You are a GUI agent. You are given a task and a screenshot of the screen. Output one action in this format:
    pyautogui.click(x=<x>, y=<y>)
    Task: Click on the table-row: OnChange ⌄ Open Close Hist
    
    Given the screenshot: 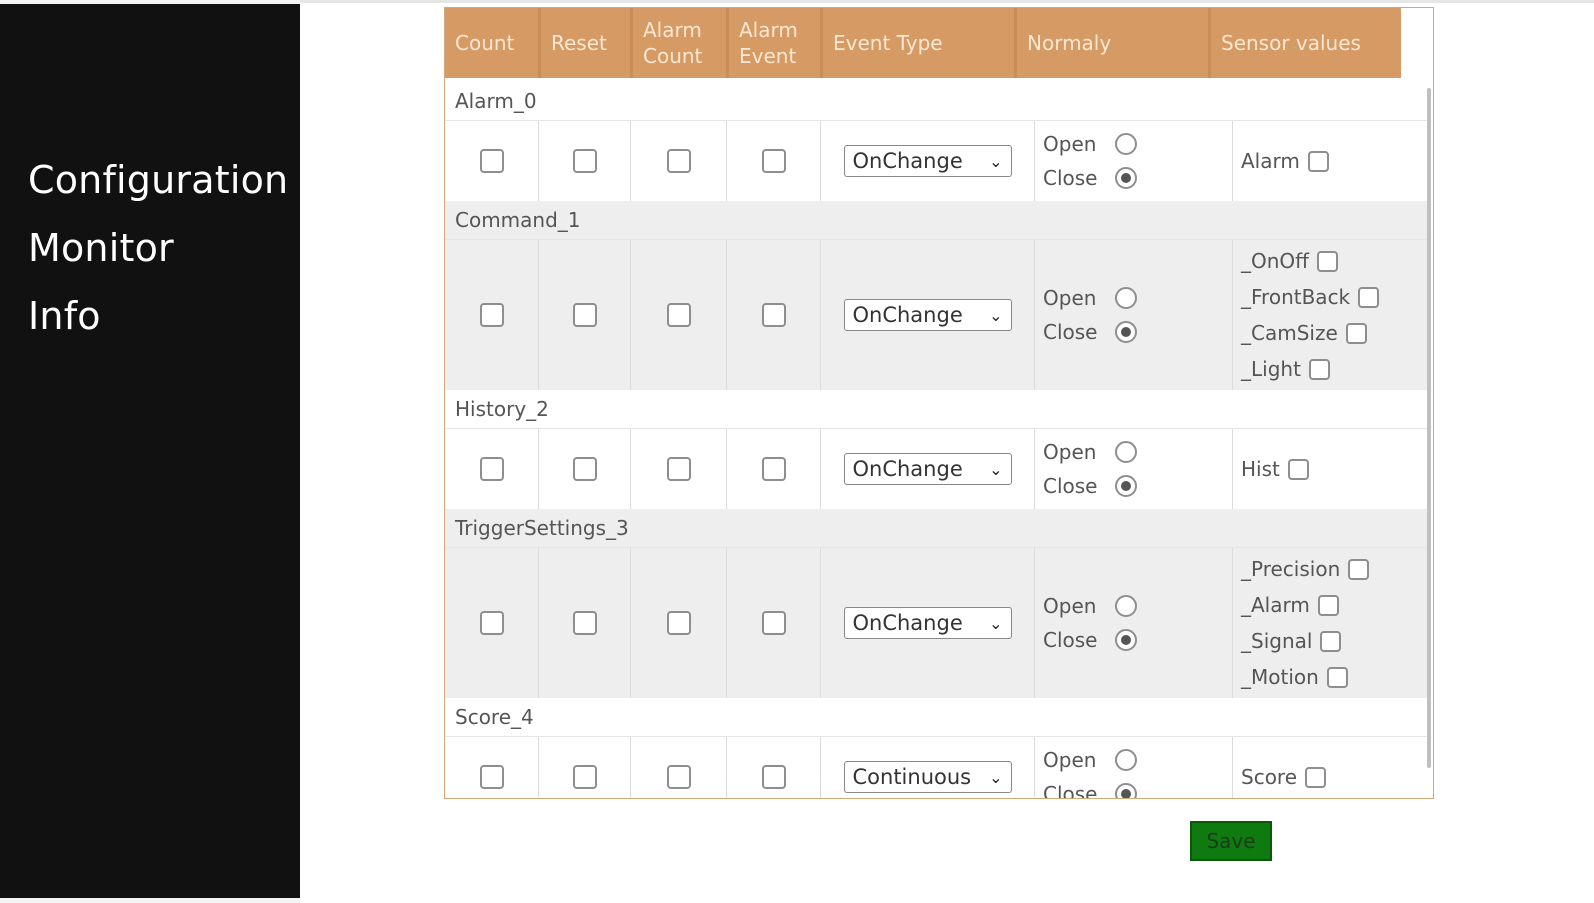 What is the action you would take?
    pyautogui.click(x=937, y=469)
    